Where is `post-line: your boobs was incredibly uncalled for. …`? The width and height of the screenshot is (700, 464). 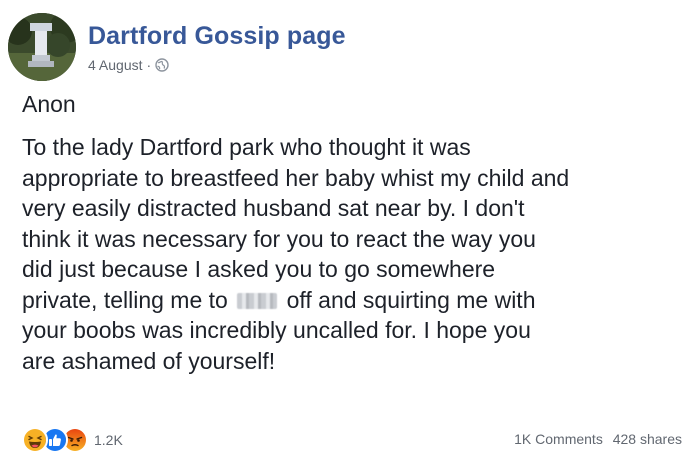
post-line: your boobs was incredibly uncalled for. … is located at coordinates (276, 330).